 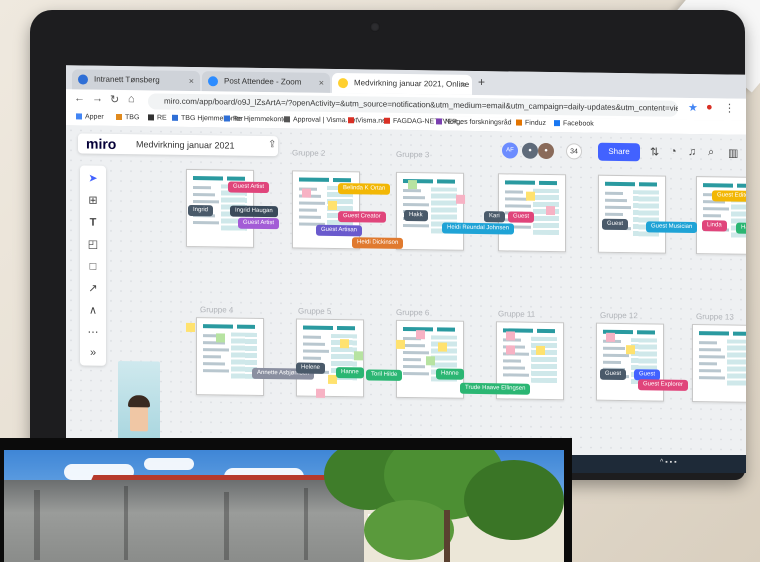 I want to click on collaborator-cursor-label: Guest Explorer, so click(x=663, y=385).